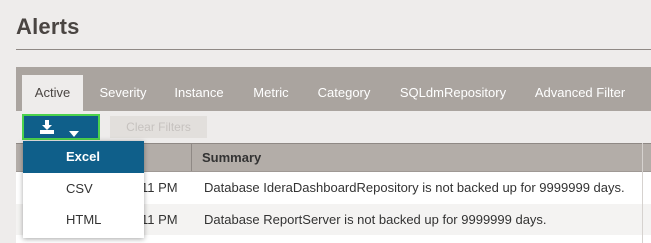 The width and height of the screenshot is (651, 243). Describe the element at coordinates (199, 93) in the screenshot. I see `tab-instance: Instance` at that location.